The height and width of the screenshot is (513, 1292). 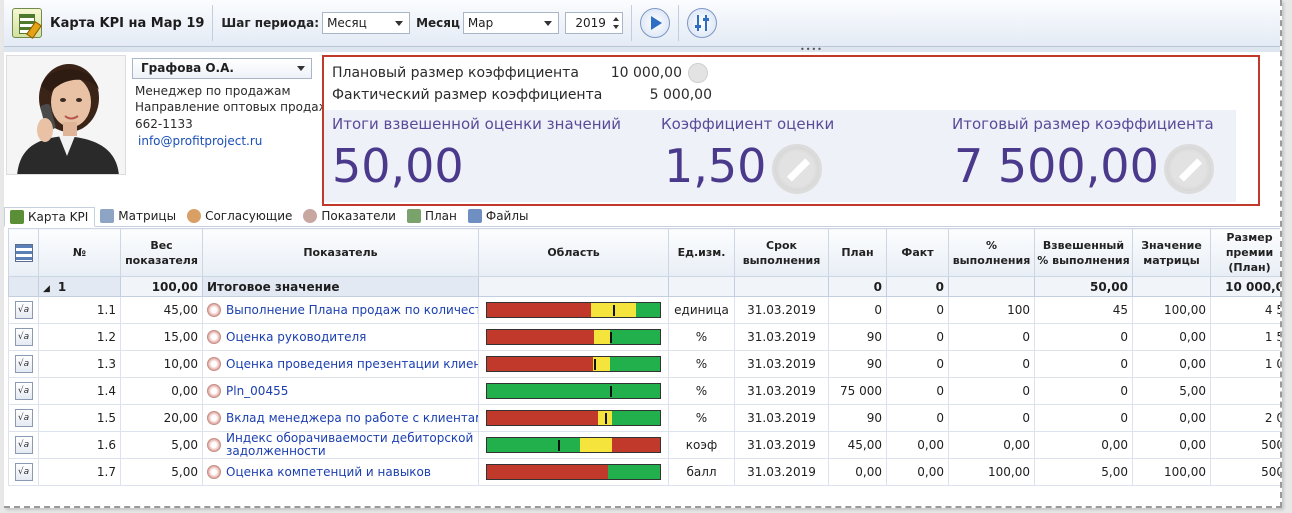 What do you see at coordinates (79, 286) in the screenshot?
I see `total-num-cell: ◢ 1` at bounding box center [79, 286].